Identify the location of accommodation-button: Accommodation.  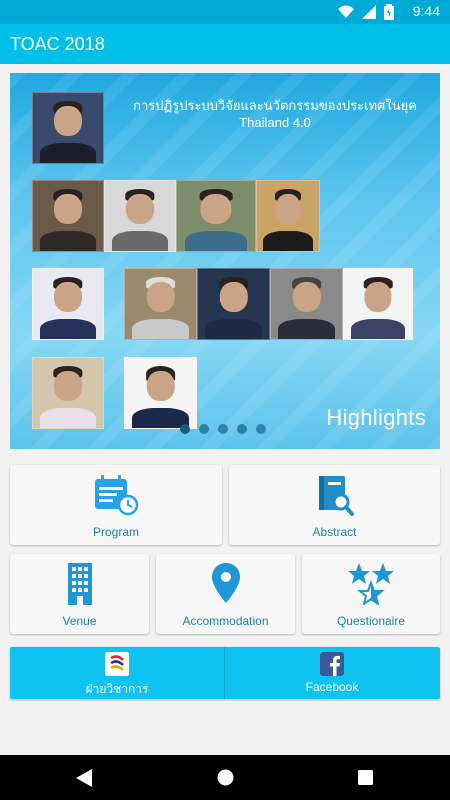
(225, 594).